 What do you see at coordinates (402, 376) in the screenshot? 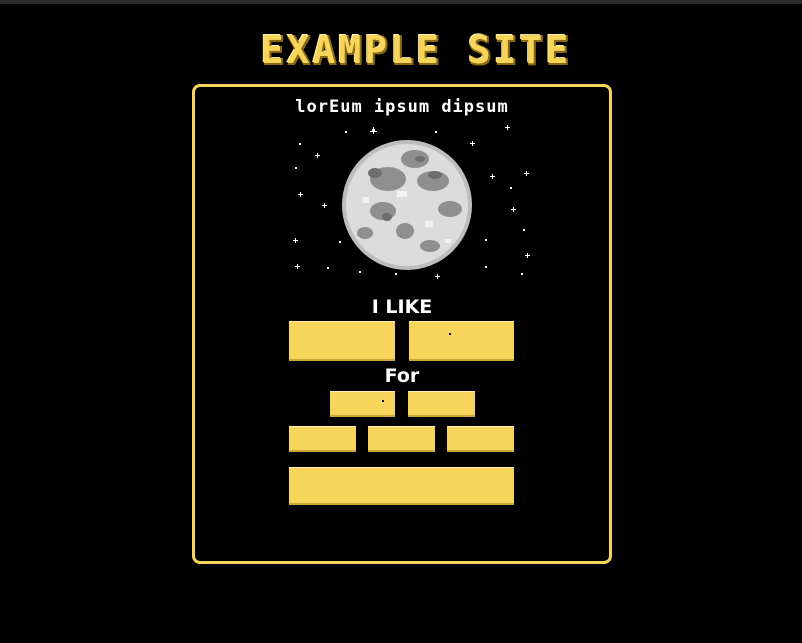
I see `label-for: For` at bounding box center [402, 376].